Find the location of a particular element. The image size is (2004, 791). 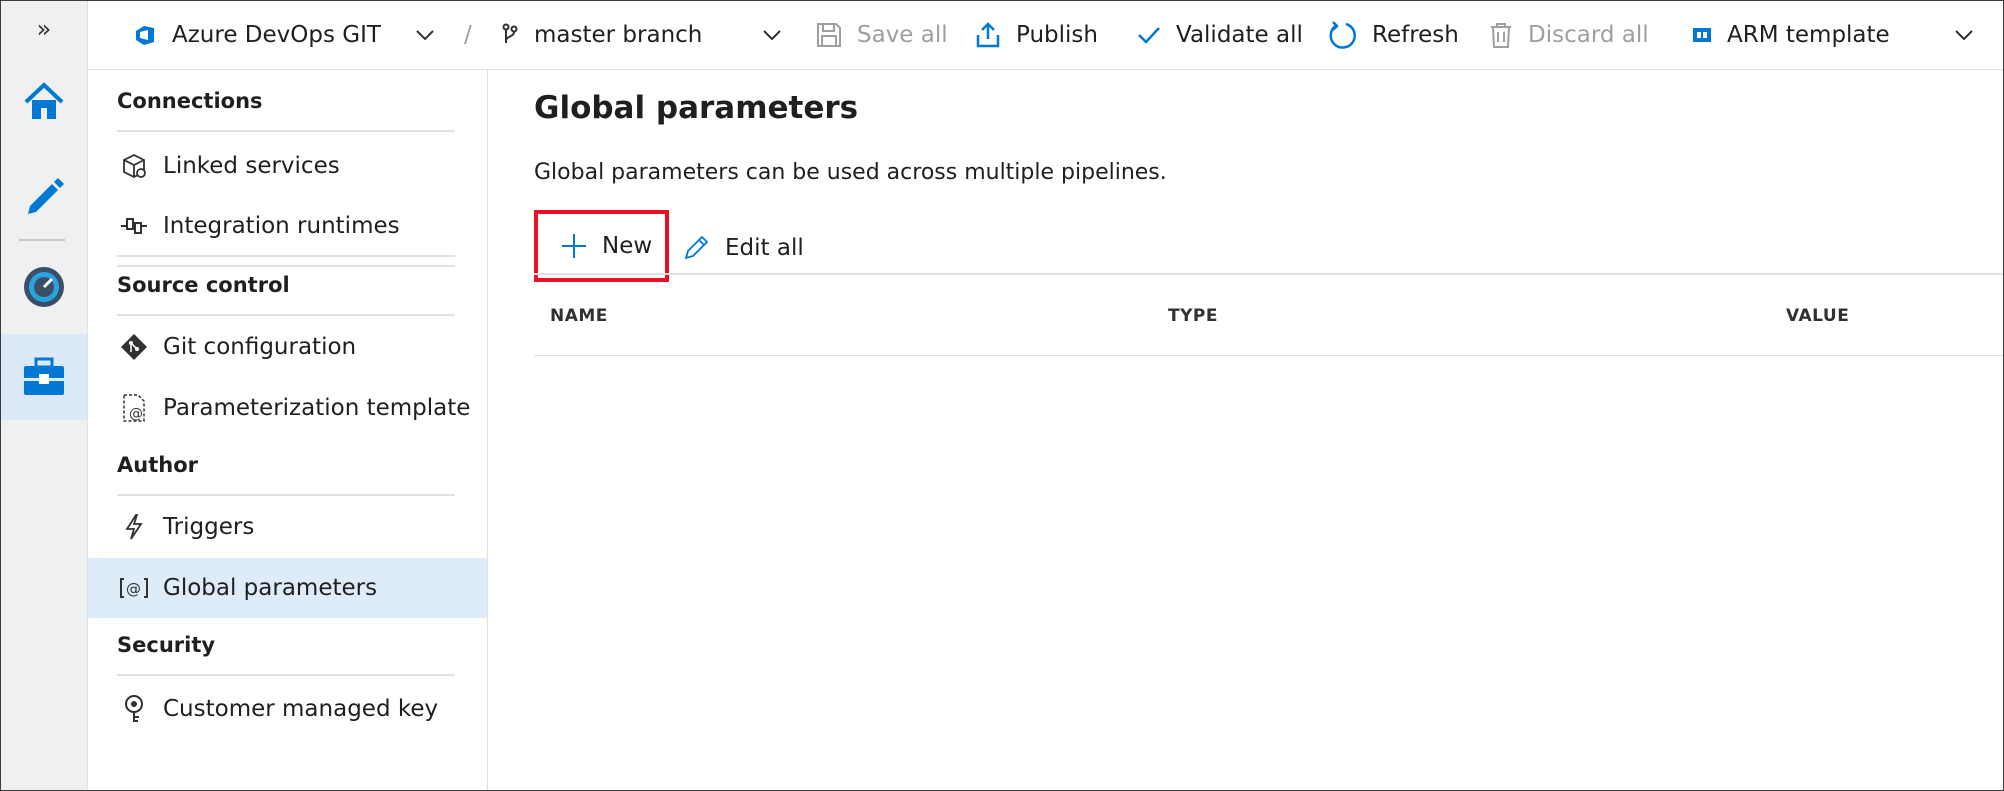

pencil-icon is located at coordinates (46, 196).